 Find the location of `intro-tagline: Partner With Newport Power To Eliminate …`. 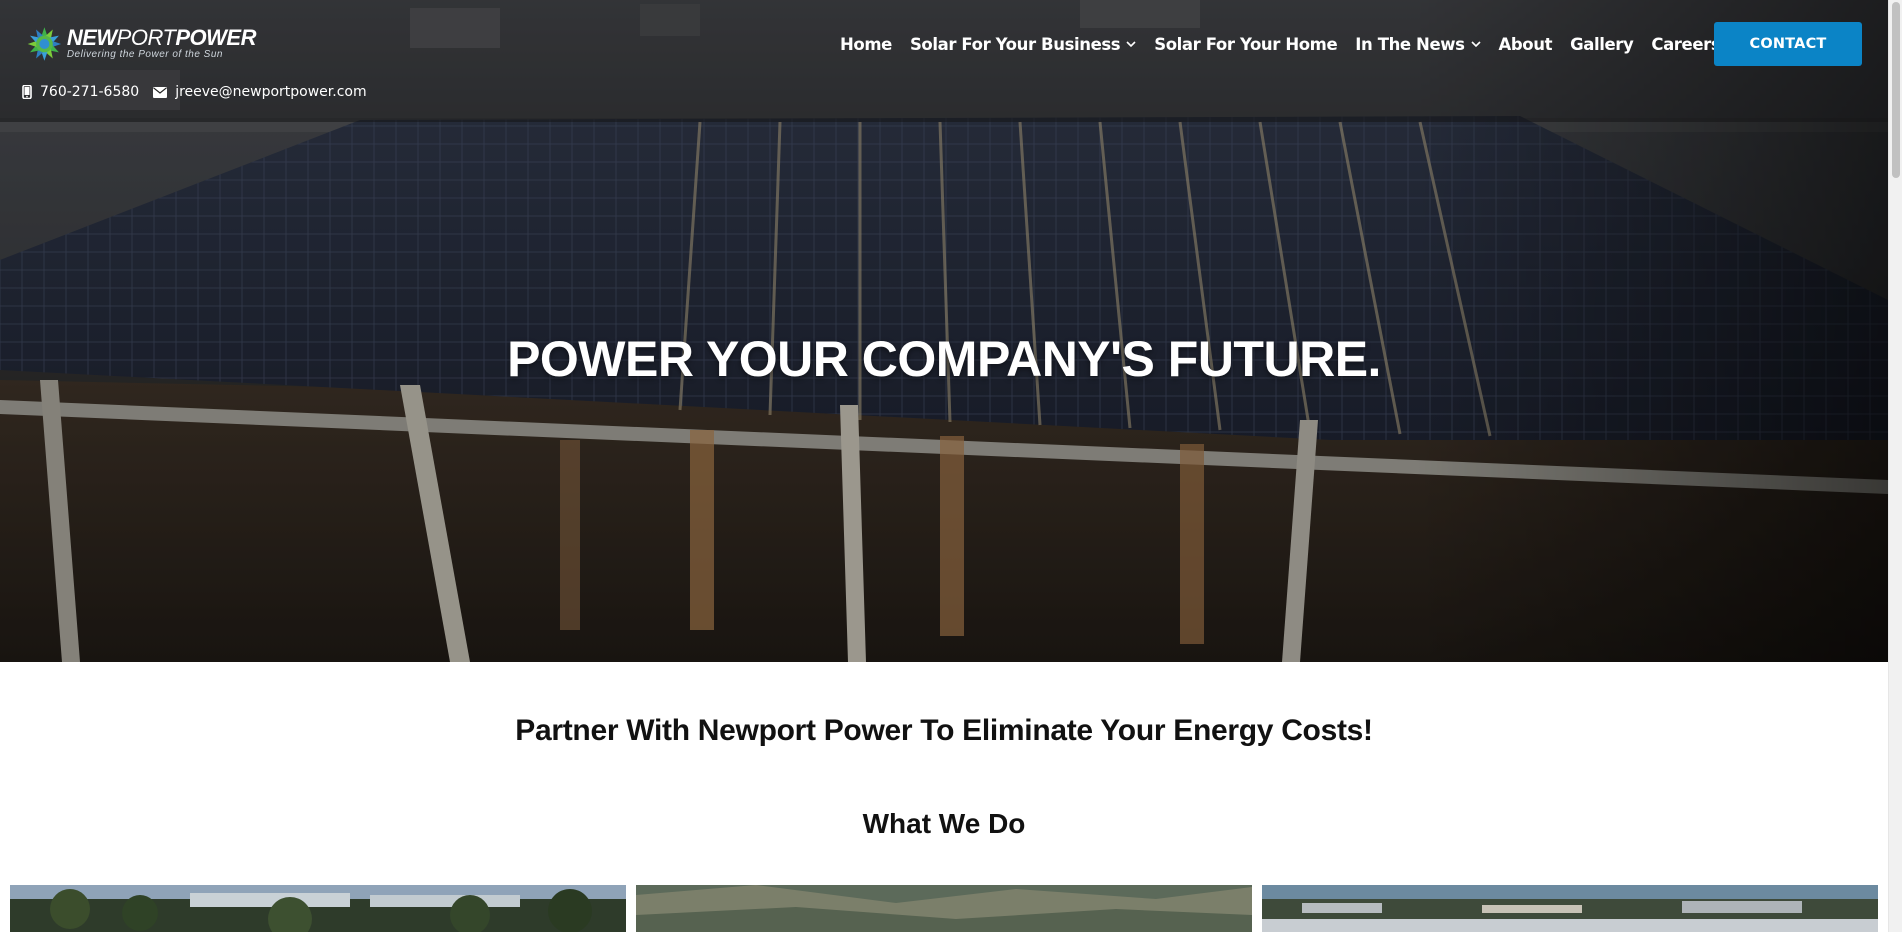

intro-tagline: Partner With Newport Power To Eliminate … is located at coordinates (944, 730).